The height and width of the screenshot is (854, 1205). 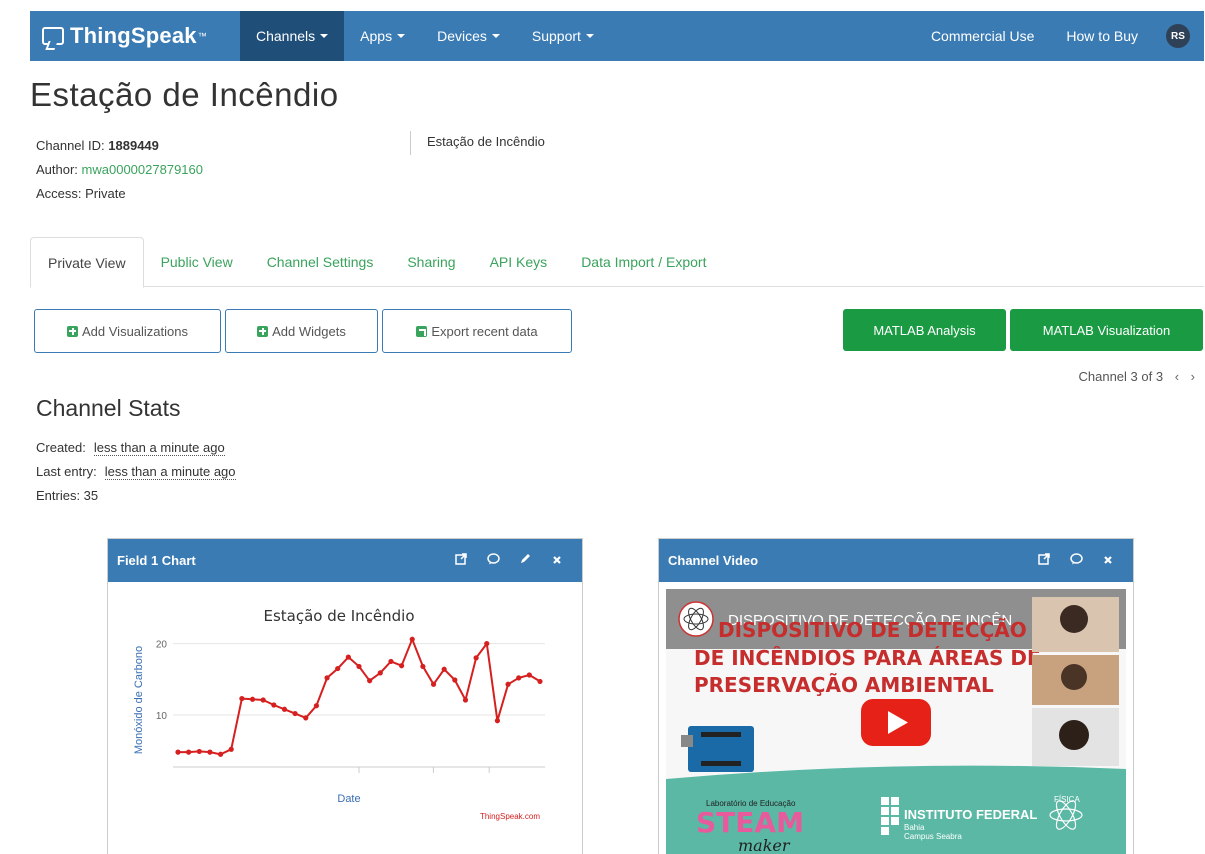 I want to click on tab-sharing: Sharing, so click(x=431, y=262).